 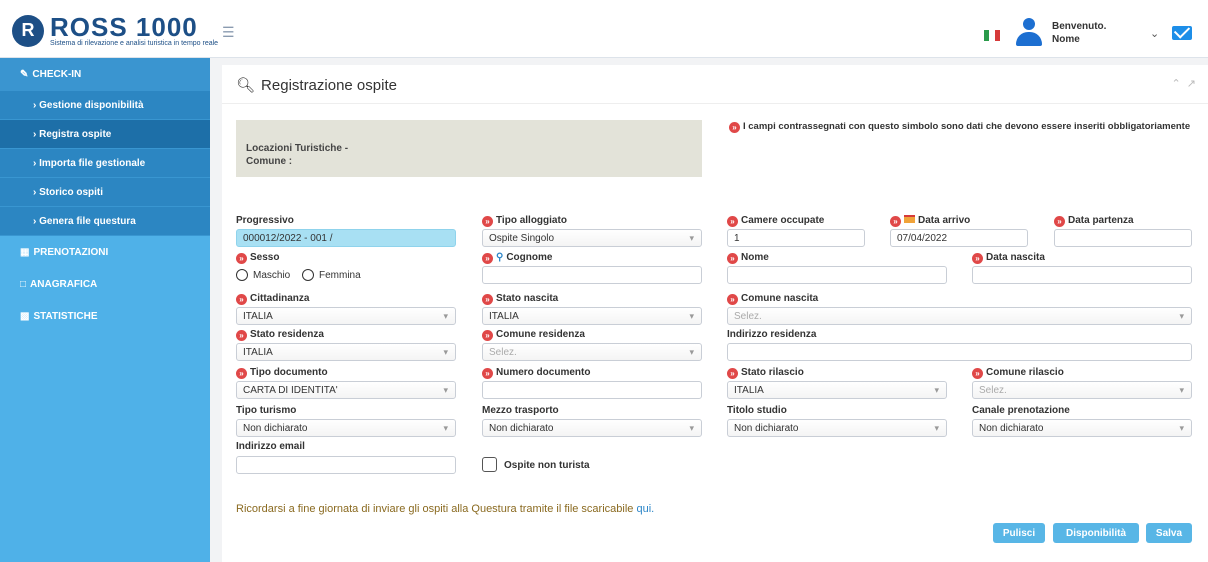 What do you see at coordinates (992, 35) in the screenshot?
I see `italy-flag-icon` at bounding box center [992, 35].